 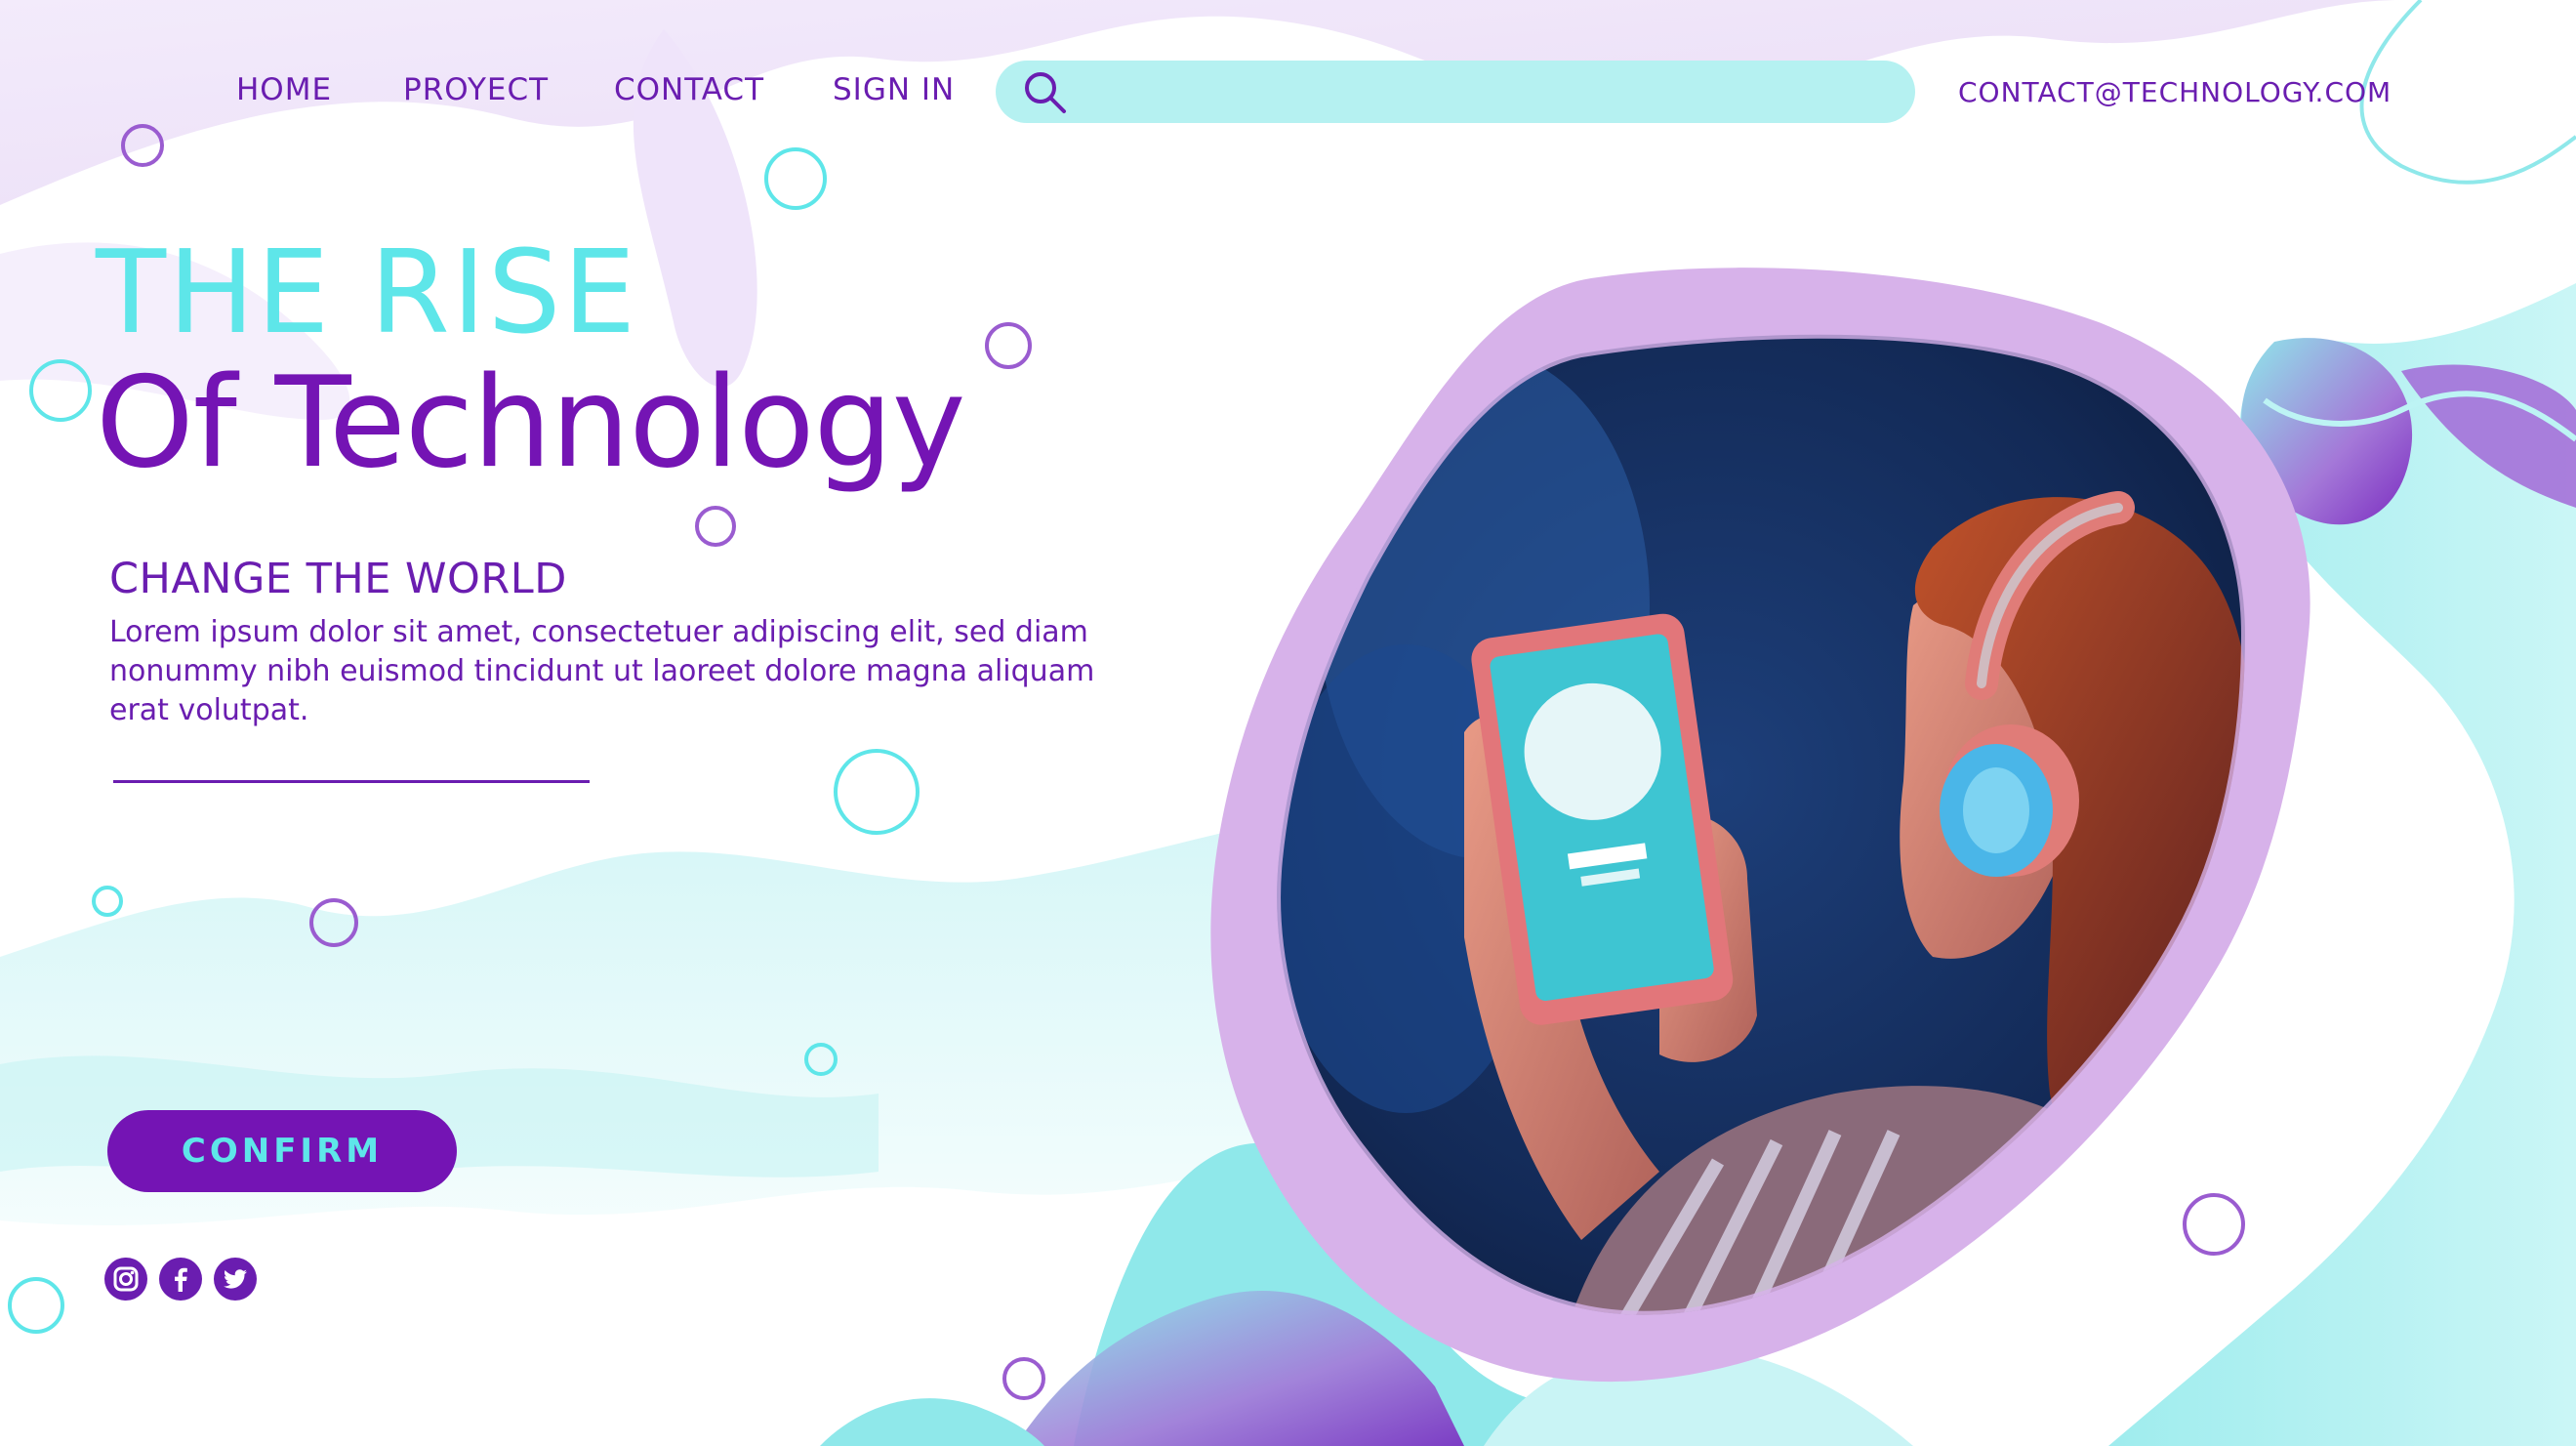 I want to click on hero-subtitle: CHANGE THE WORLD, so click(x=338, y=579).